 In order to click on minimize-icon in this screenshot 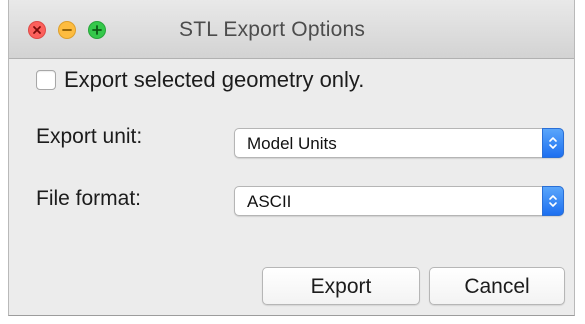, I will do `click(67, 30)`.